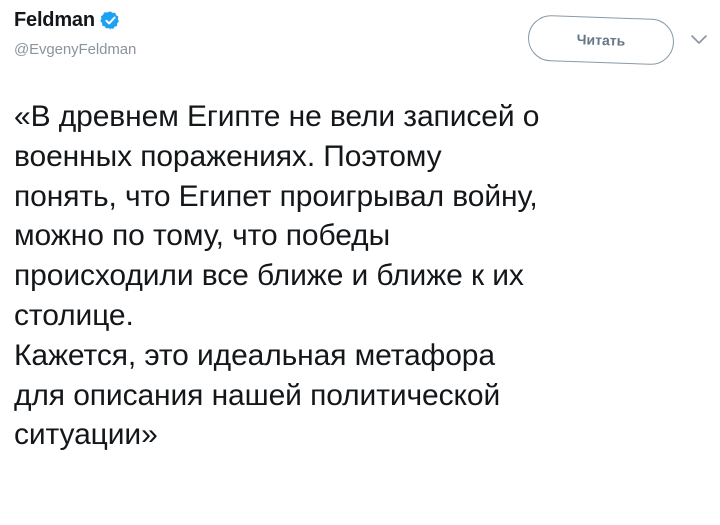 This screenshot has height=525, width=720. I want to click on author-display-name: Feldman, so click(54, 20).